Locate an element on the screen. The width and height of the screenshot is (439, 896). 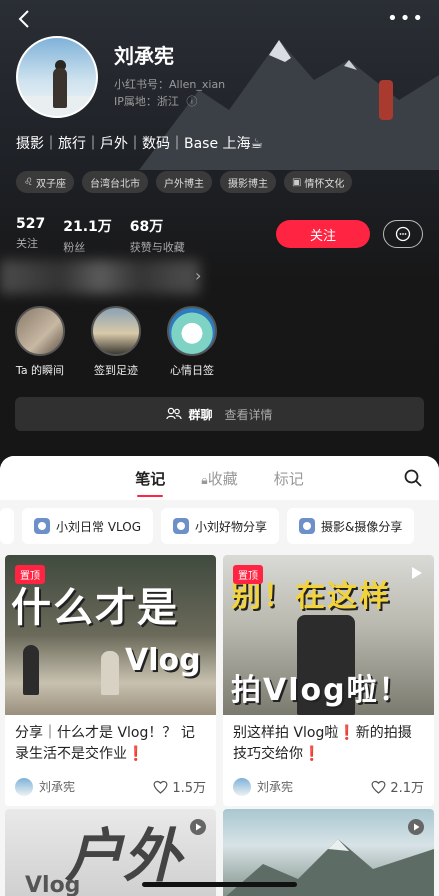
collection-photography: 摄影&摄像分享 is located at coordinates (351, 526).